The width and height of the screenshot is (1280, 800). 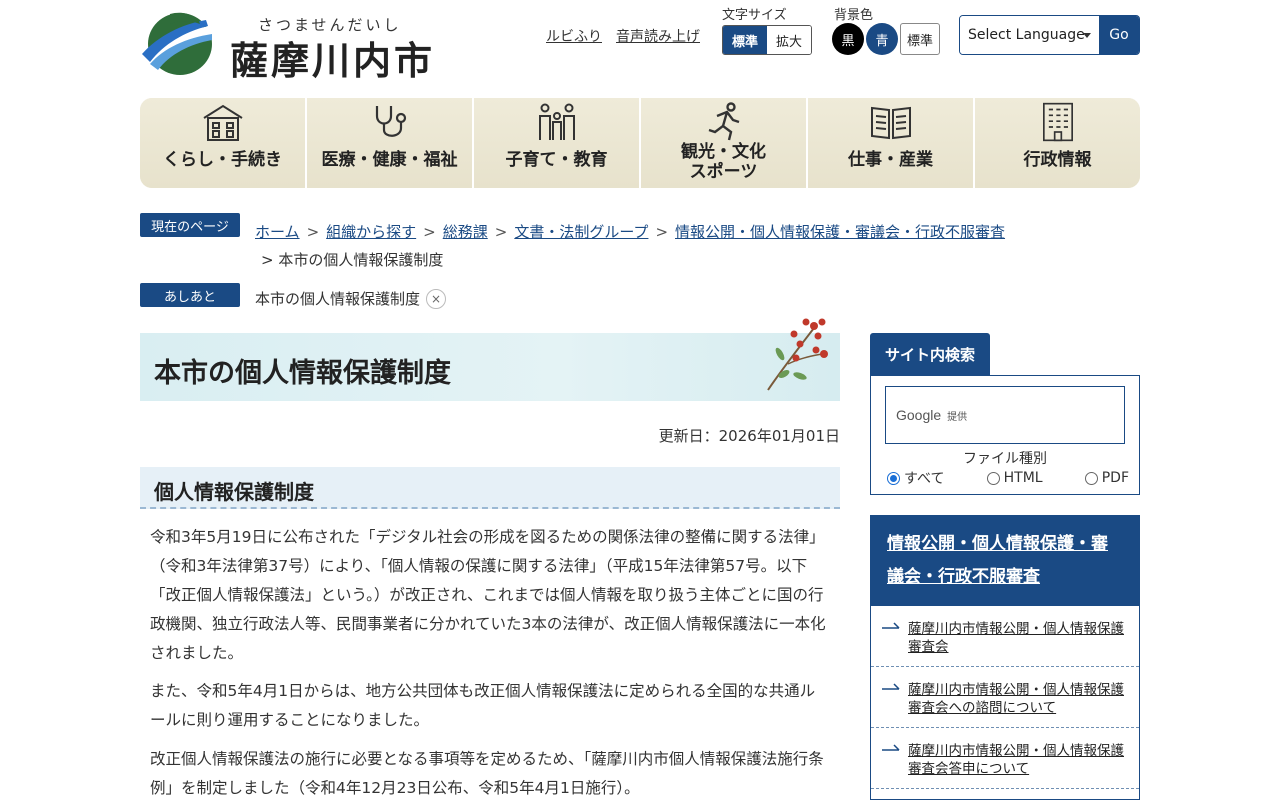 What do you see at coordinates (848, 39) in the screenshot?
I see `bg-black-button: 黒` at bounding box center [848, 39].